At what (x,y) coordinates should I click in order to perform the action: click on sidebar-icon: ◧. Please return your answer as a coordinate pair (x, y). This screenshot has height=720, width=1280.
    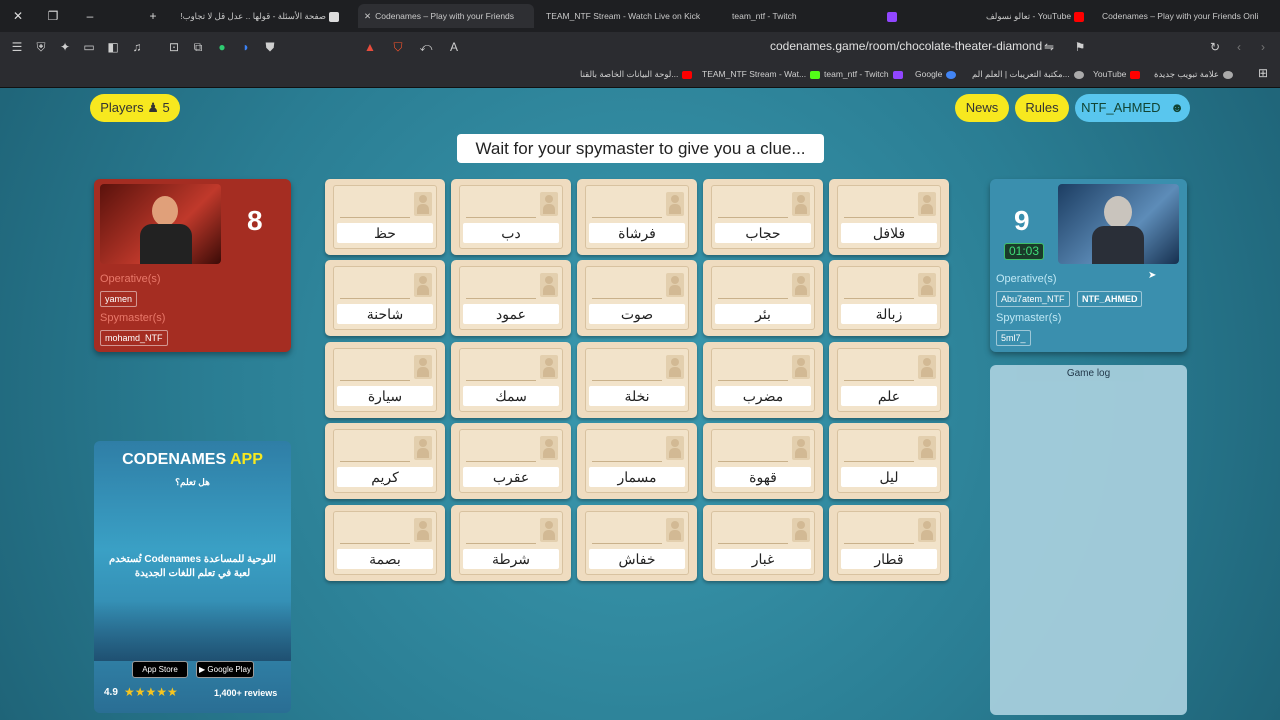
    Looking at the image, I should click on (113, 47).